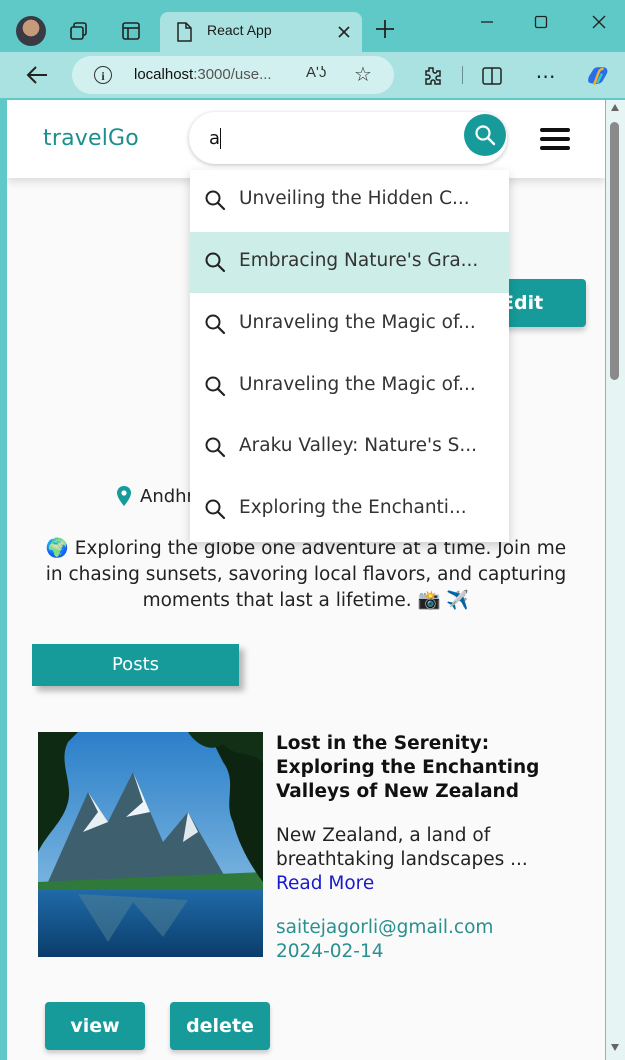  What do you see at coordinates (95, 1026) in the screenshot?
I see `view-post-button: view` at bounding box center [95, 1026].